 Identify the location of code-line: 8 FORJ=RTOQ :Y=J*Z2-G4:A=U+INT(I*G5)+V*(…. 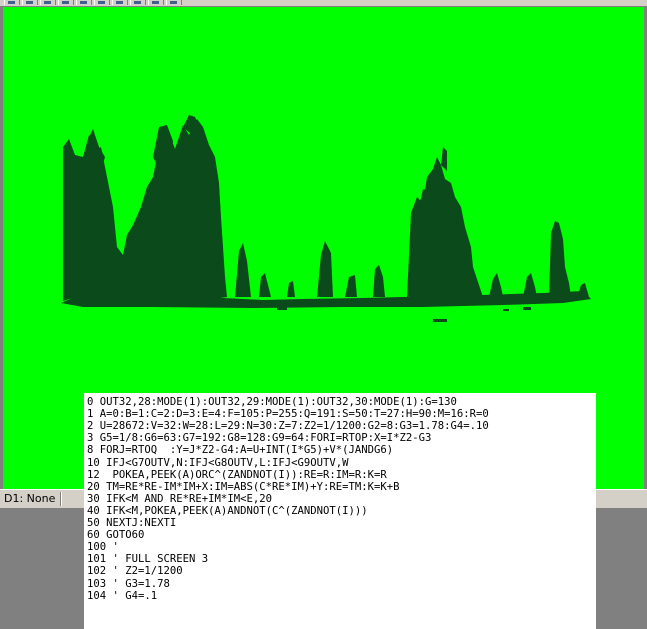
(240, 450).